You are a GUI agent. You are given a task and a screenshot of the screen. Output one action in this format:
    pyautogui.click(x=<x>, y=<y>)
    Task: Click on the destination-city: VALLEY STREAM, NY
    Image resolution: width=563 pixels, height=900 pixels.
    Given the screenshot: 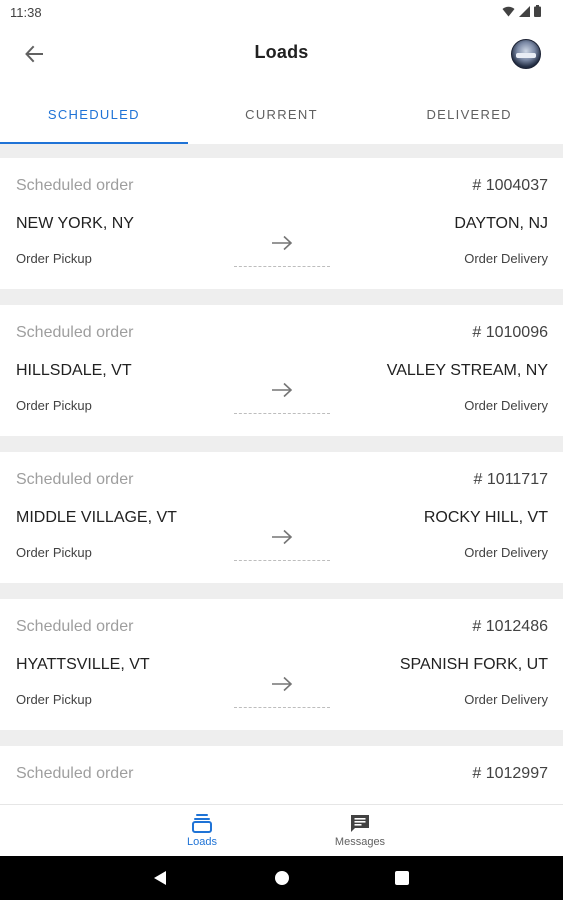 What is the action you would take?
    pyautogui.click(x=467, y=370)
    